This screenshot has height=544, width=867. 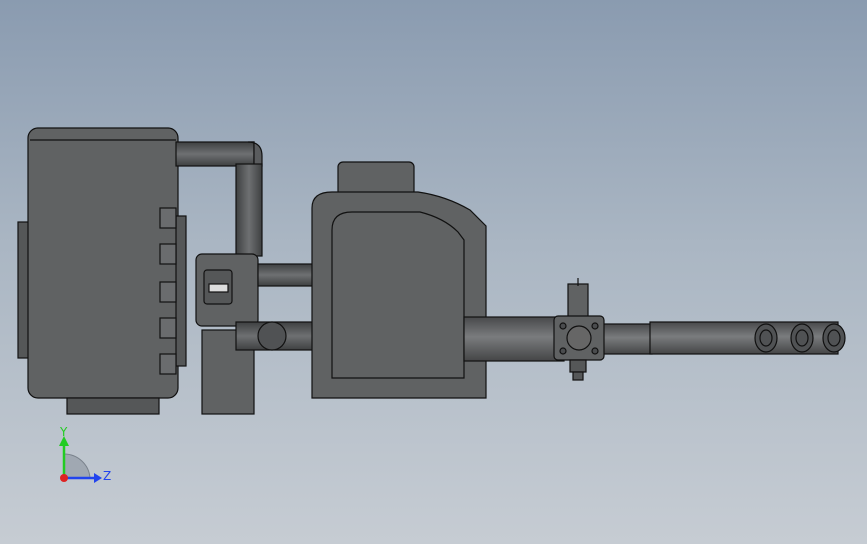 I want to click on blower-assembly, so click(x=256, y=334).